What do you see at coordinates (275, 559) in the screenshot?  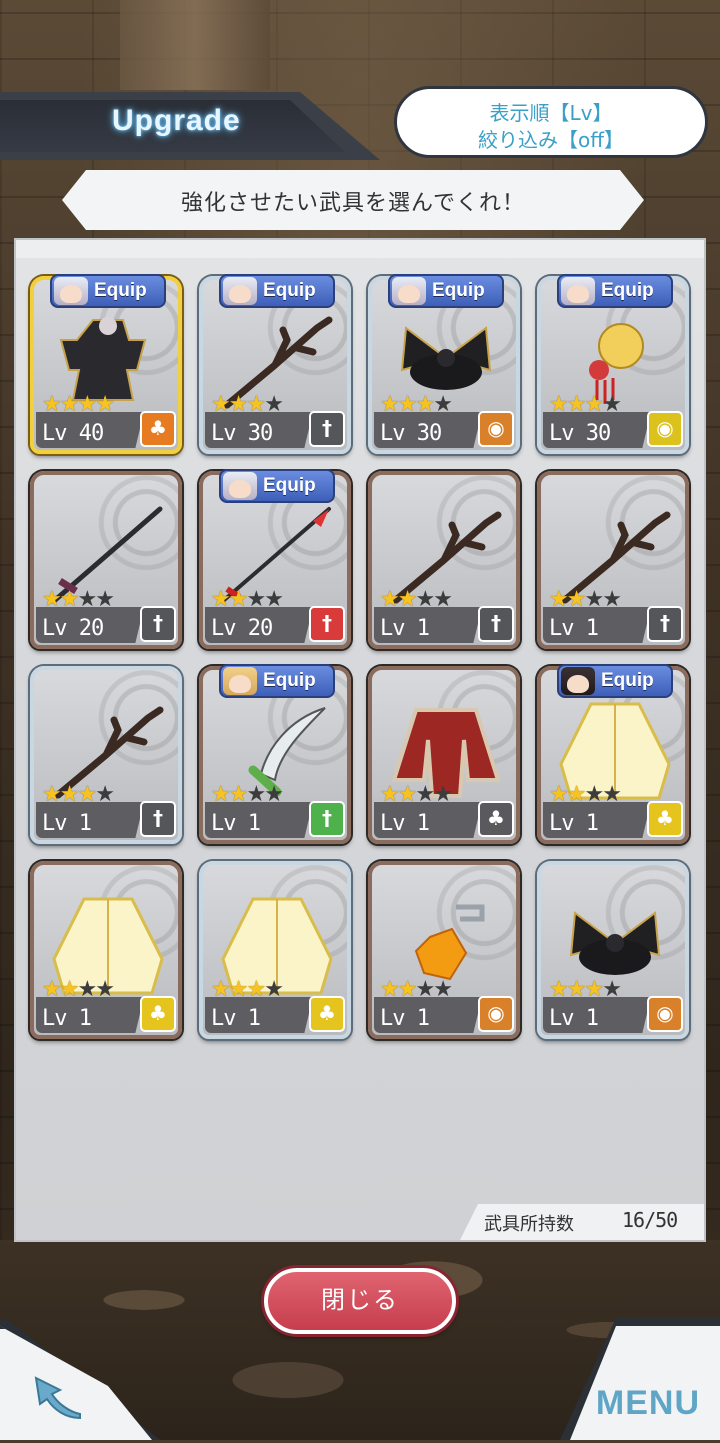 I see `item-card: Equip ★★★★ Lv 20 †` at bounding box center [275, 559].